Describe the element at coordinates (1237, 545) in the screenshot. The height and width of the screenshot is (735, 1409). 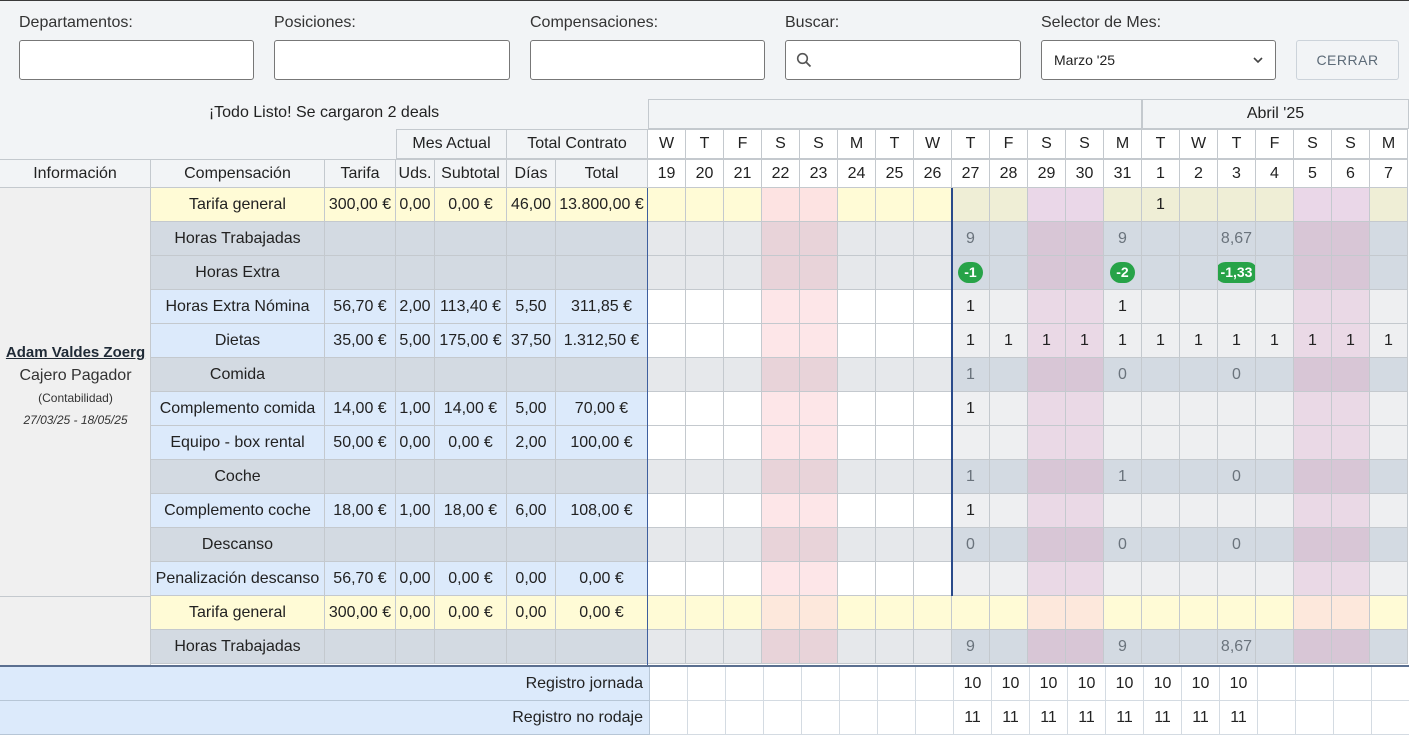
I see `day-cell: 0` at that location.